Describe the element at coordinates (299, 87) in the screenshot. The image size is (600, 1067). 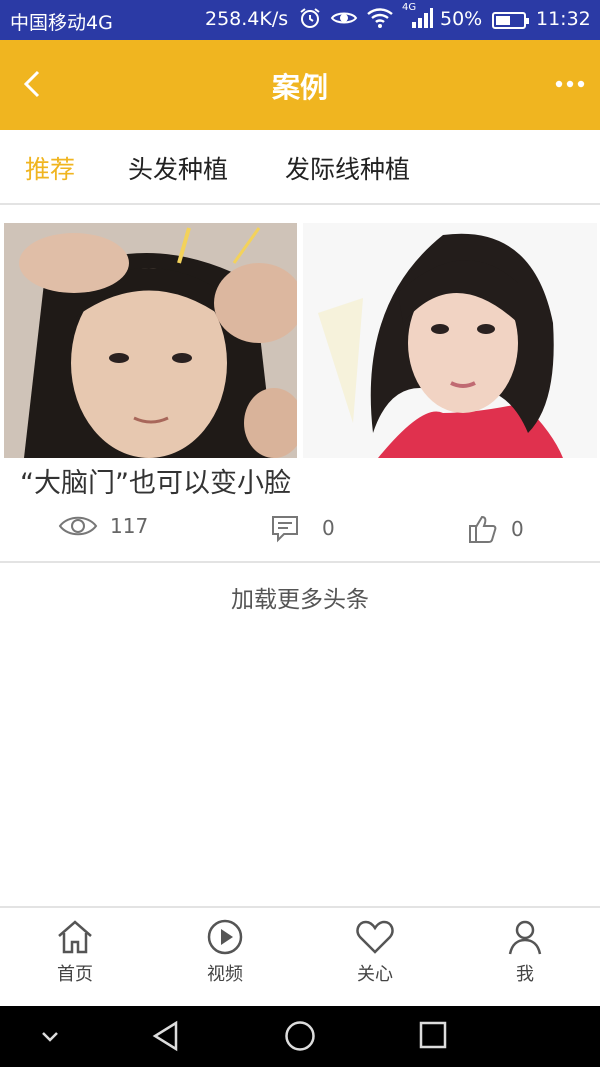
I see `page-title: 案例` at that location.